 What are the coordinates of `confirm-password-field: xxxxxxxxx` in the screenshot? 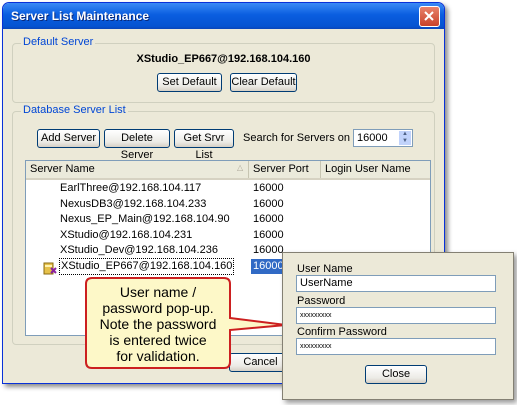 It's located at (396, 346).